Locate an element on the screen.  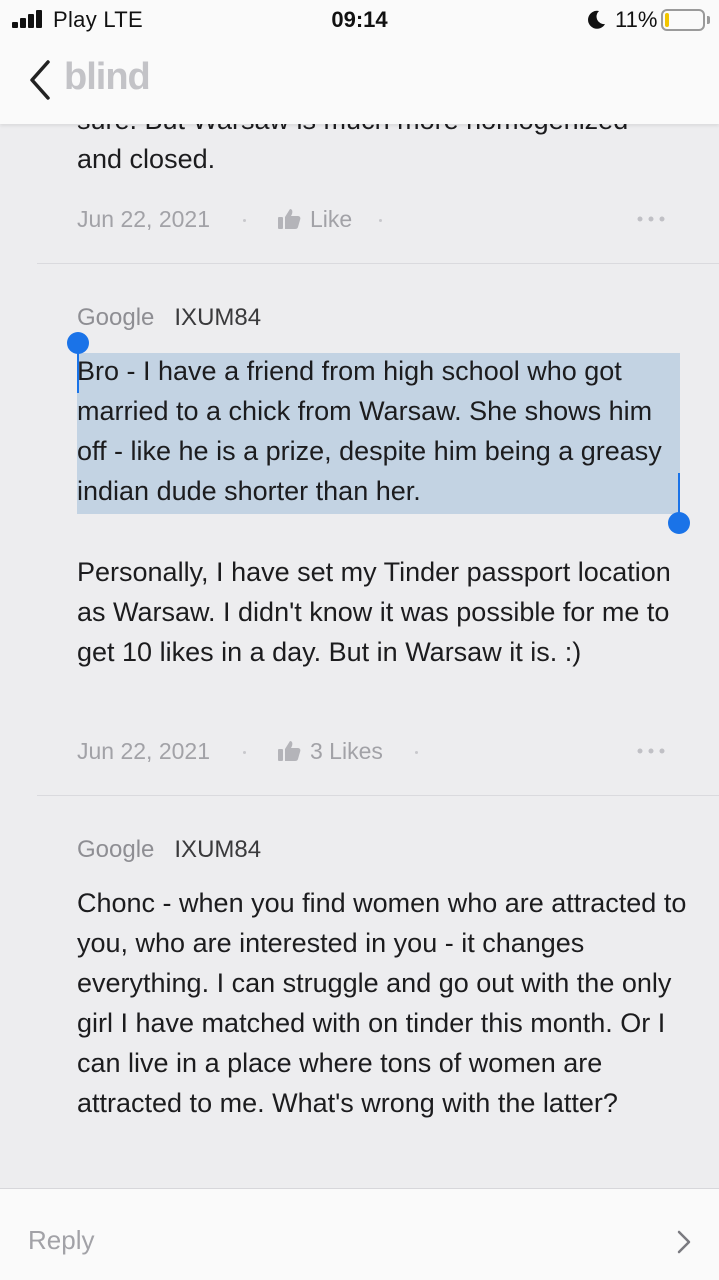
comment-meta: Jun 22, 2021 3 Likes is located at coordinates (377, 753).